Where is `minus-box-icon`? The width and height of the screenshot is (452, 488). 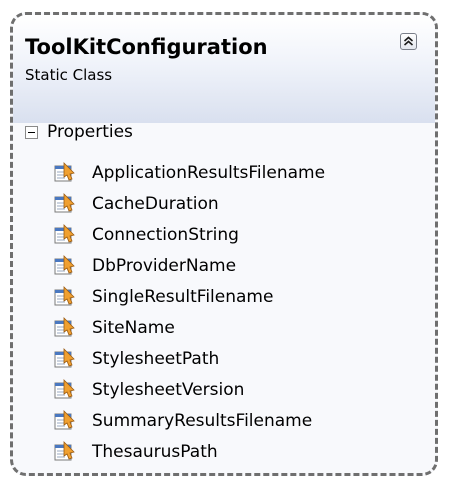 minus-box-icon is located at coordinates (31, 132).